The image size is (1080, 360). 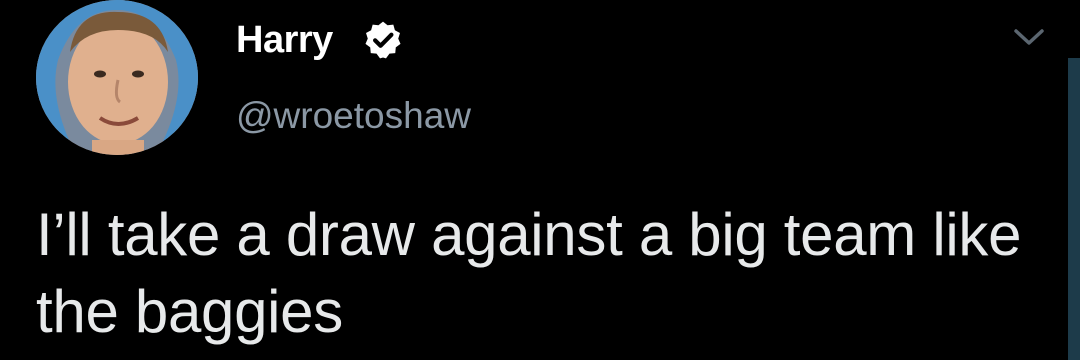 What do you see at coordinates (353, 116) in the screenshot?
I see `user-handle: @wroetoshaw` at bounding box center [353, 116].